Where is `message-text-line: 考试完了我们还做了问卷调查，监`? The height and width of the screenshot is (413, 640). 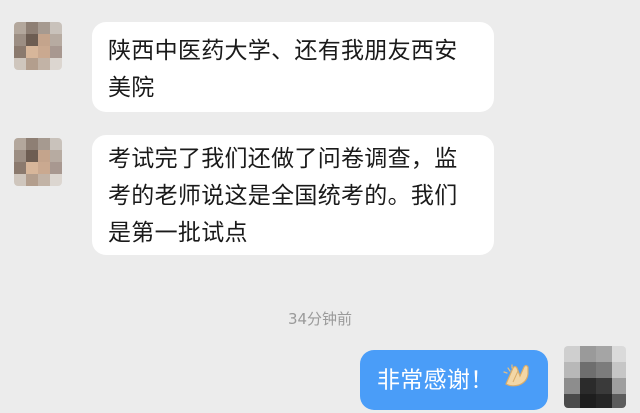 message-text-line: 考试完了我们还做了问卷调查，监 is located at coordinates (283, 159).